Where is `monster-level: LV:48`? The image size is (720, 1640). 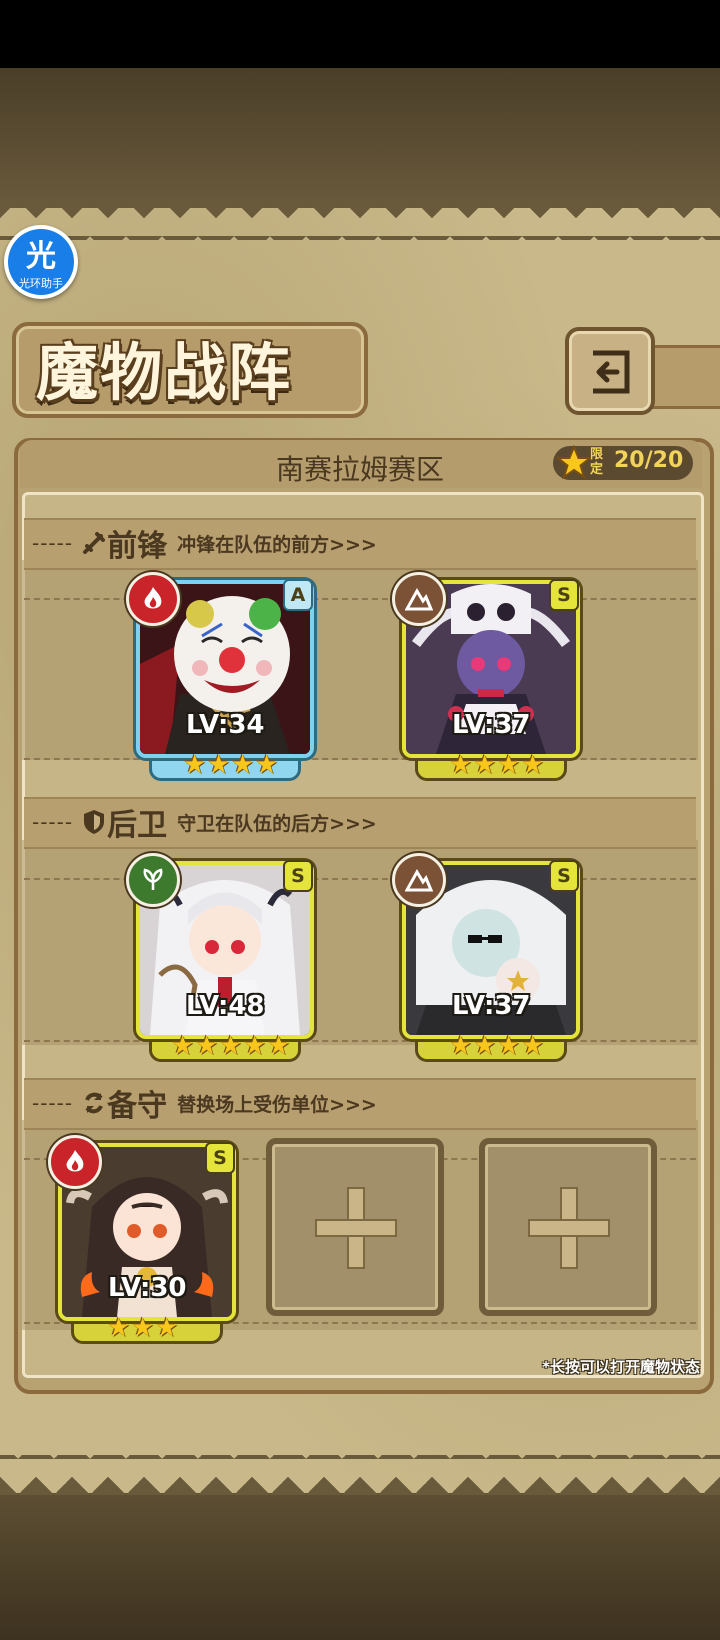
monster-level: LV:48 is located at coordinates (225, 1006).